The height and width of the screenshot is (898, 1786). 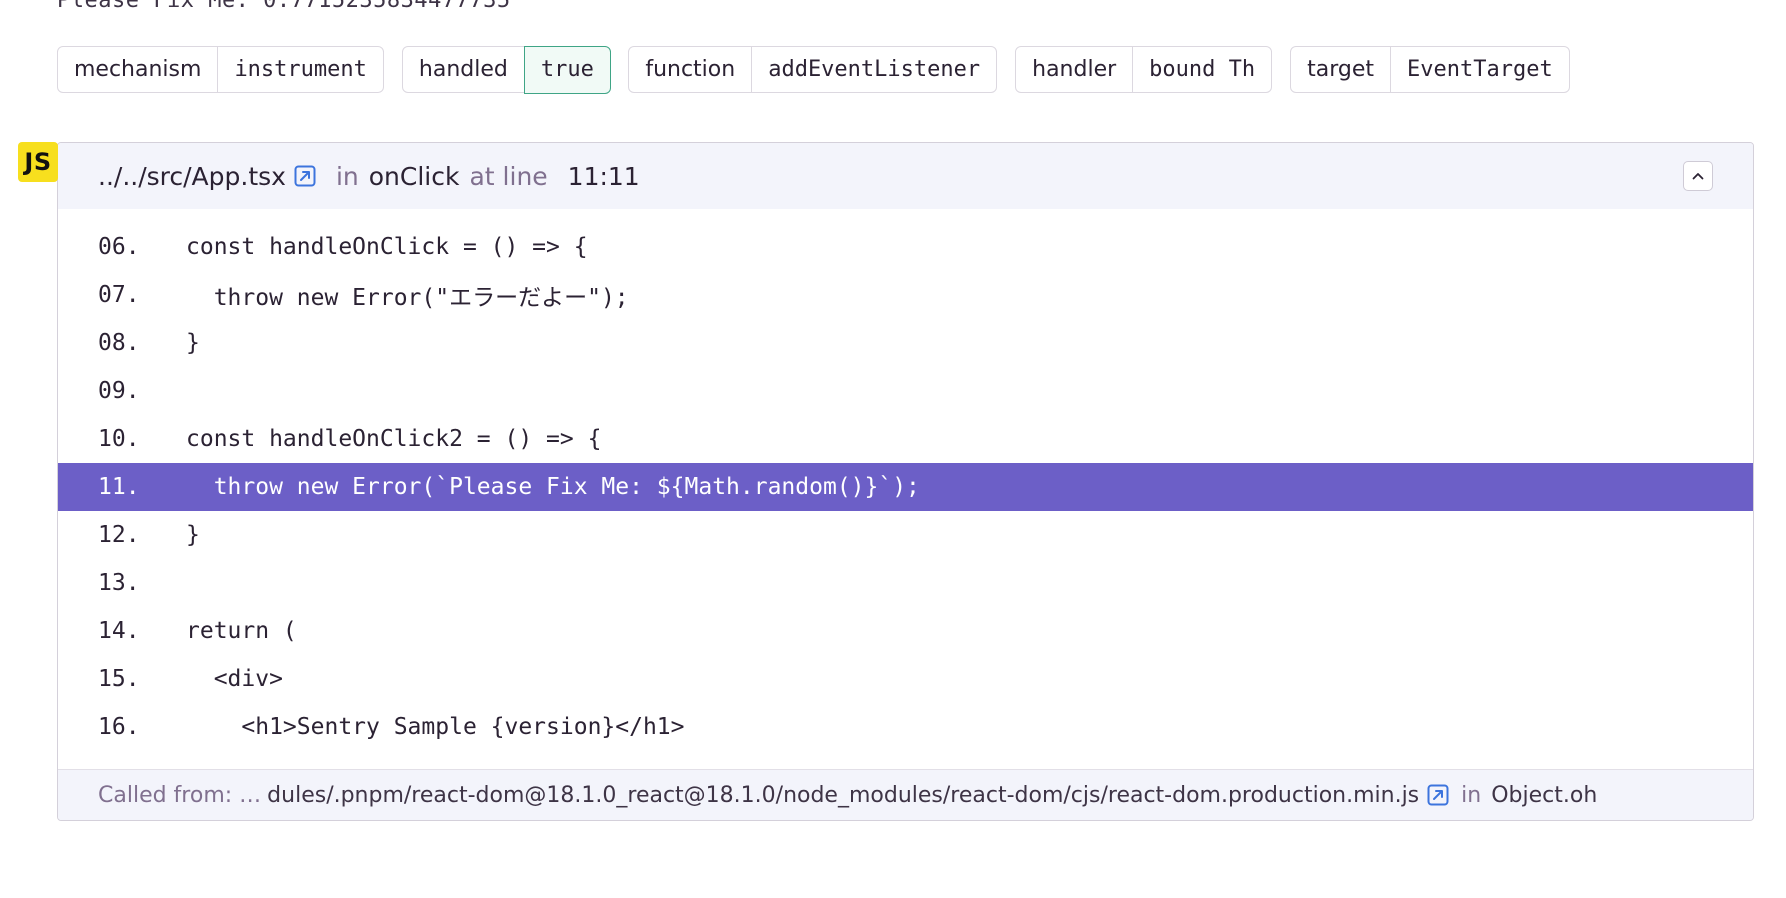 I want to click on code-line: 12.}, so click(x=905, y=535).